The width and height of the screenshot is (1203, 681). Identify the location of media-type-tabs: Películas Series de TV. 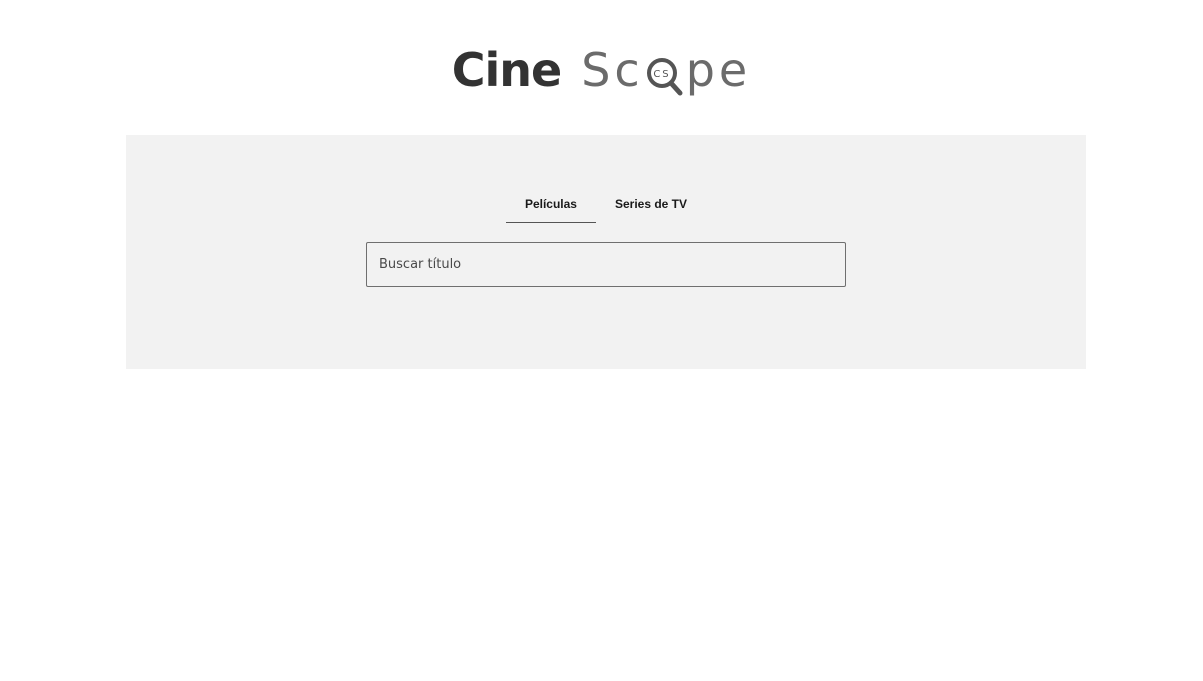
(606, 204).